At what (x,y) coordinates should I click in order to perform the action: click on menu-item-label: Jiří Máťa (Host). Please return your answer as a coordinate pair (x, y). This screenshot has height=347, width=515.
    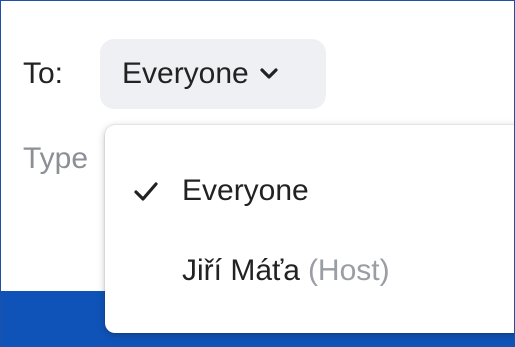
    Looking at the image, I should click on (286, 270).